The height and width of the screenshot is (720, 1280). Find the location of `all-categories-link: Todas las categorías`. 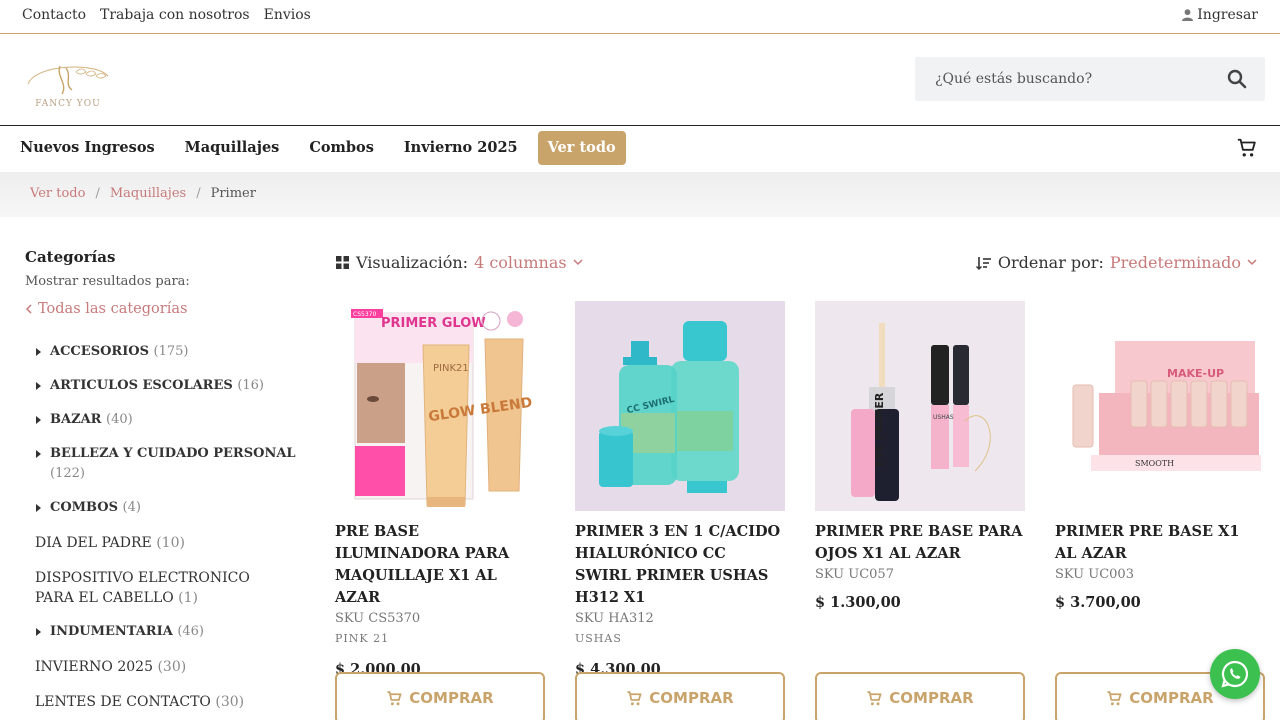

all-categories-link: Todas las categorías is located at coordinates (160, 309).